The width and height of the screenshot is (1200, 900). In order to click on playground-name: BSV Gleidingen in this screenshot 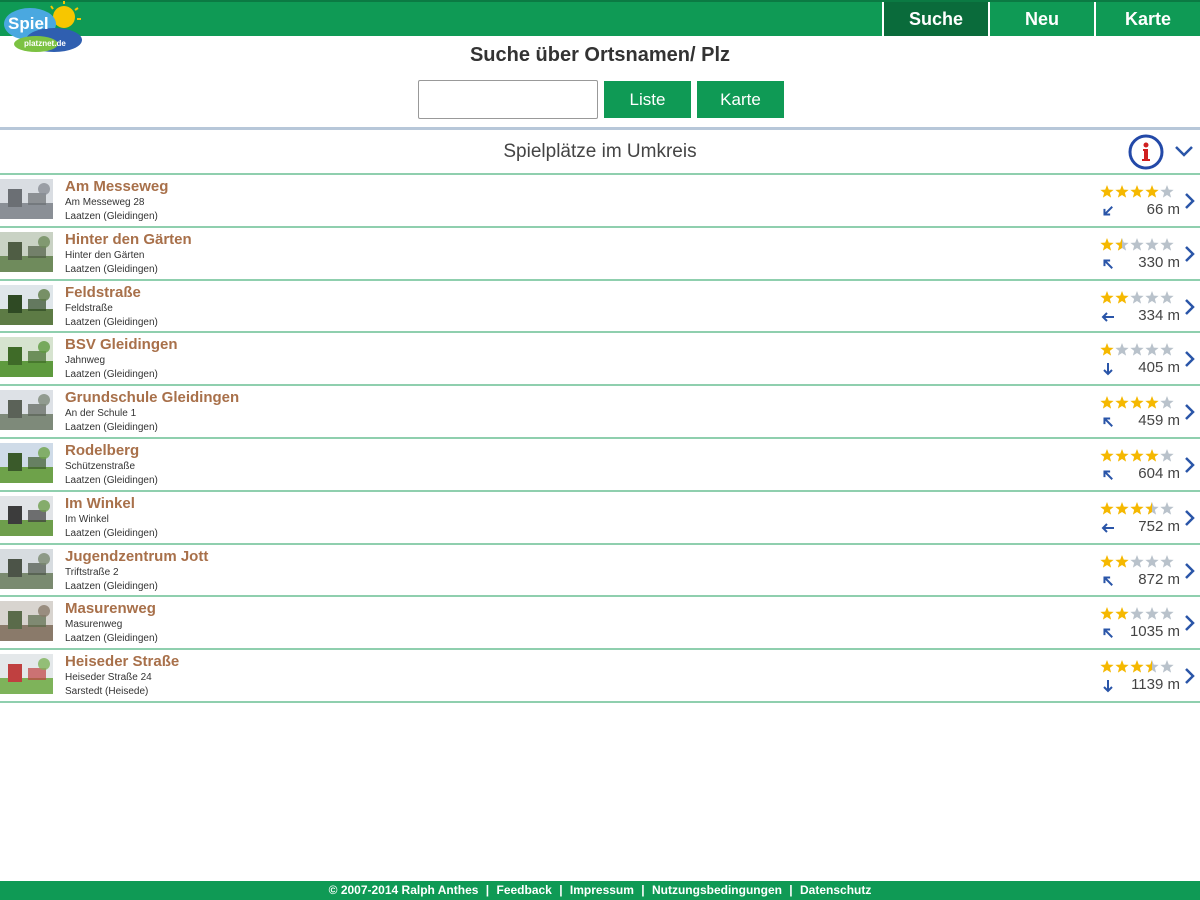, I will do `click(121, 344)`.